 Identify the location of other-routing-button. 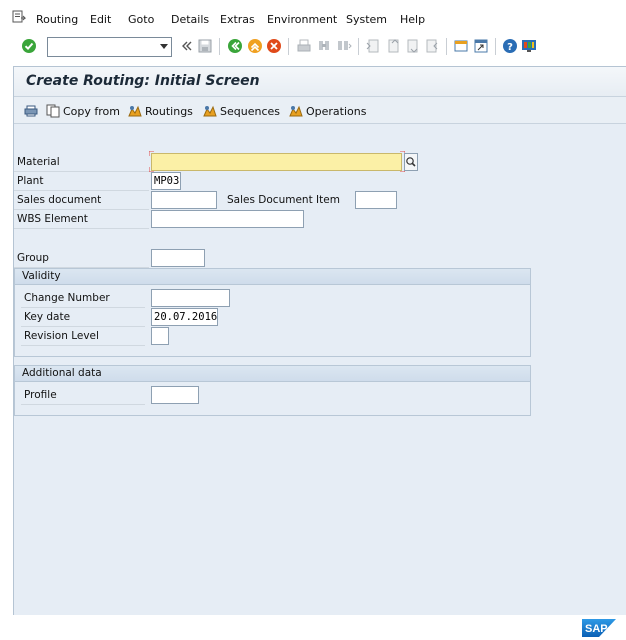
(31, 111).